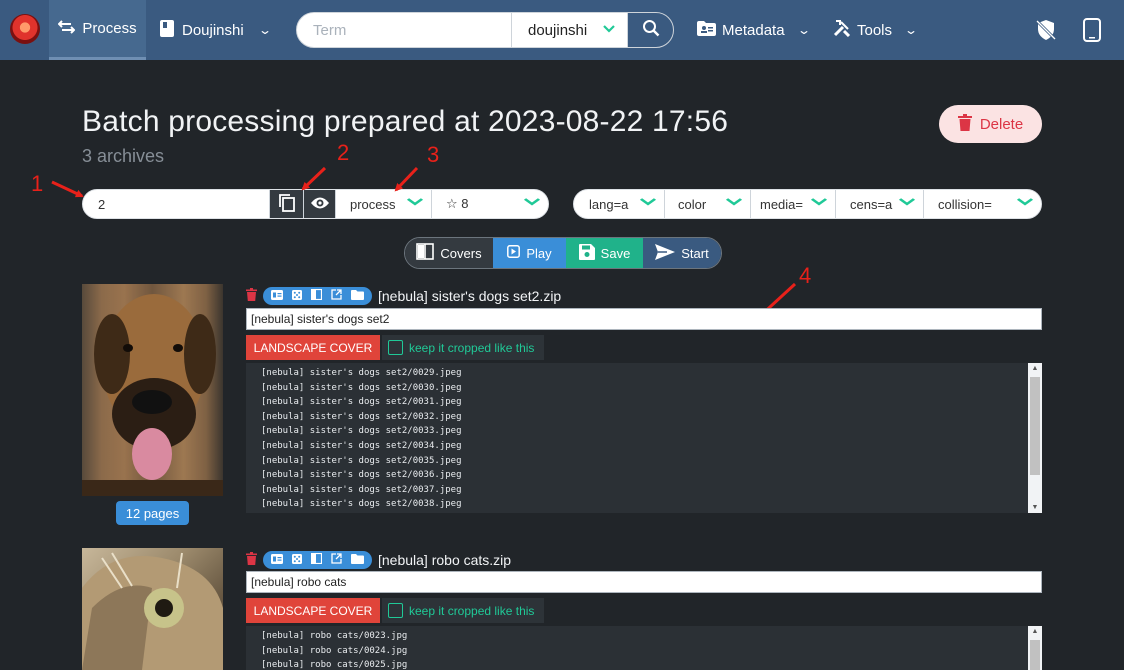  What do you see at coordinates (152, 513) in the screenshot?
I see `page-count-badge: 12 pages` at bounding box center [152, 513].